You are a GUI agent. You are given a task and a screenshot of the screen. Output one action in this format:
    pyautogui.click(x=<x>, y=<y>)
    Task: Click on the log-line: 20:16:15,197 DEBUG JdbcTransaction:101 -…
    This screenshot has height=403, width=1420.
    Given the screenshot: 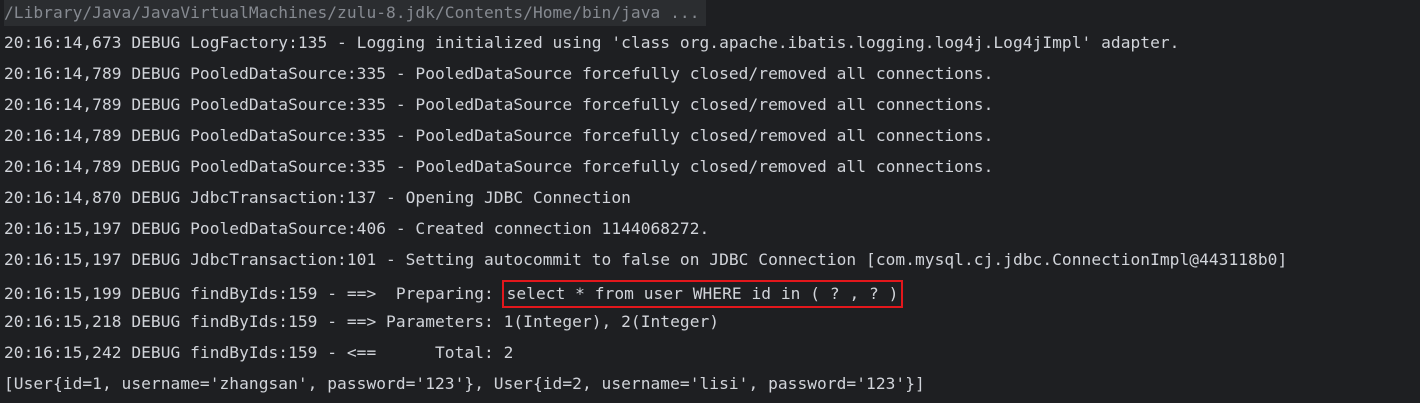 What is the action you would take?
    pyautogui.click(x=646, y=259)
    